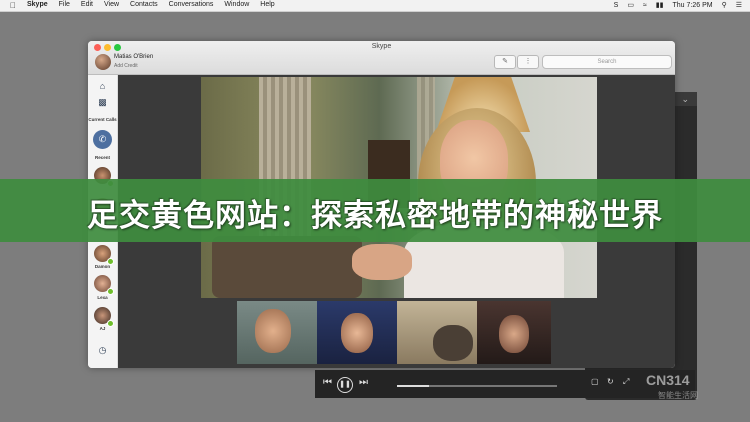  I want to click on dialpad-button: ⋮, so click(528, 62).